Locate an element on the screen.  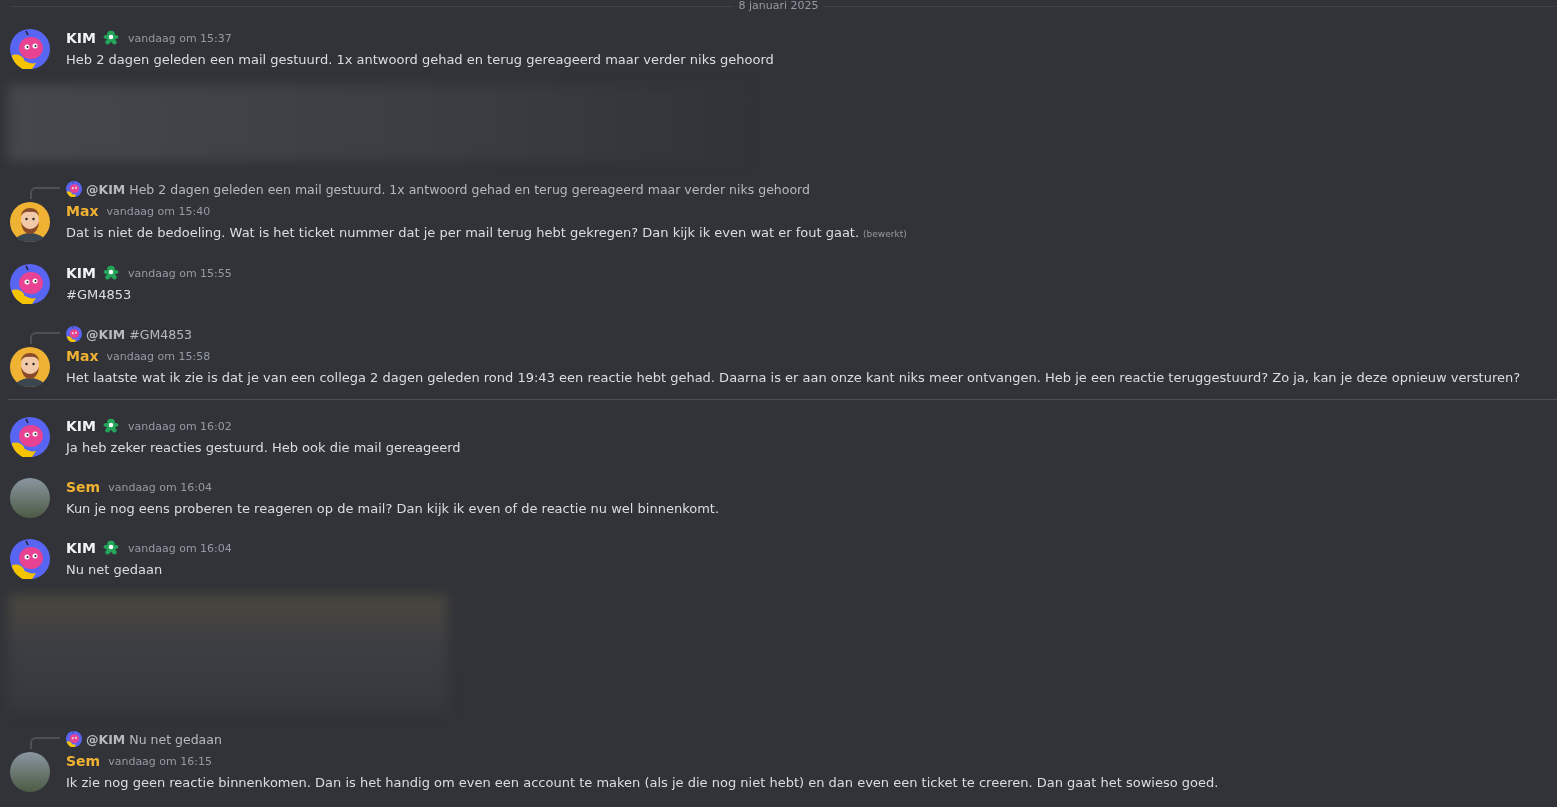
message-text: Ik zie nog geen reactie binnenkomen. Dan is het handig om even een account te maken (als je die nog niet hebt) en dan even een ticket te creeren. Dan gaat het sowieso goed. is located at coordinates (642, 782).